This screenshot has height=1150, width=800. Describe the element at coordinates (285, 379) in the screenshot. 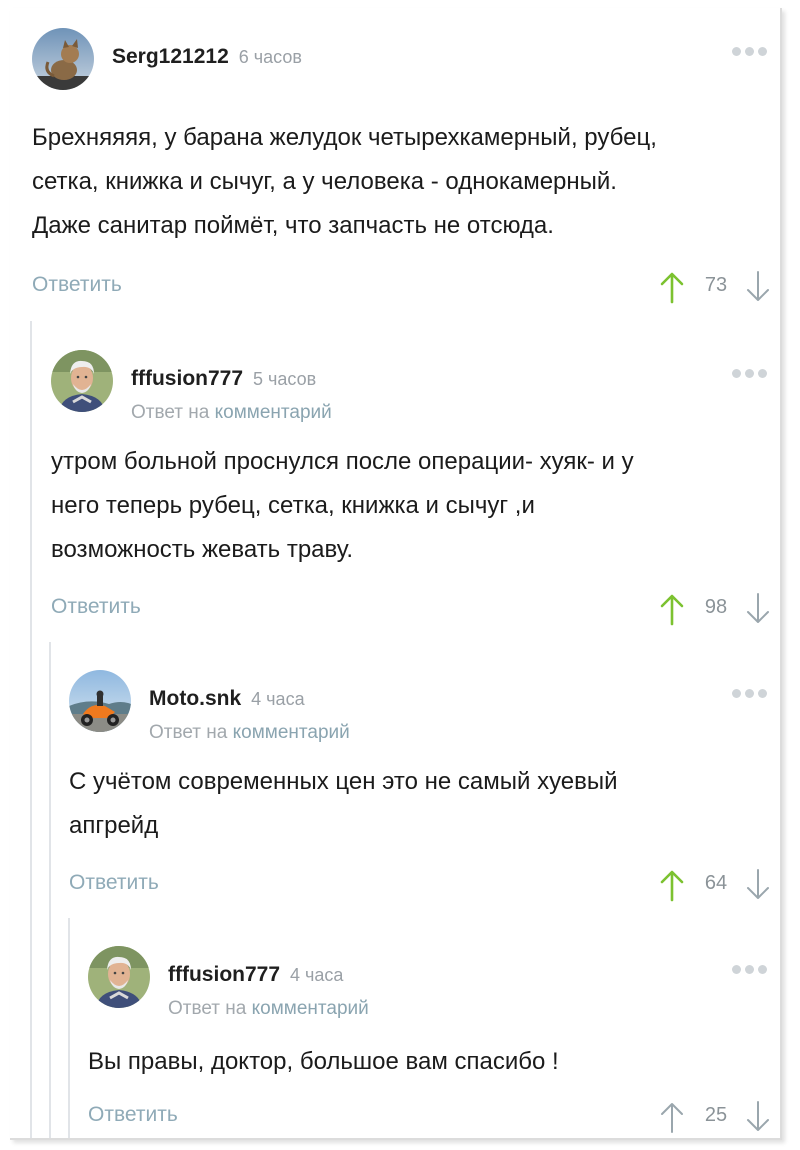

I see `comment-time: 5 часов` at that location.